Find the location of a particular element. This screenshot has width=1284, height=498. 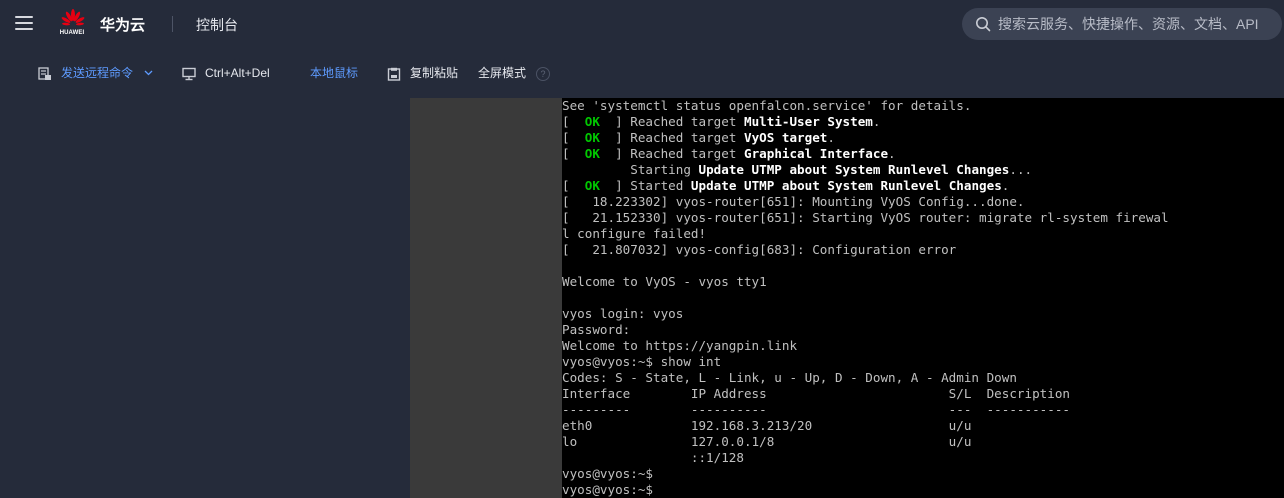

terminal-text: ::1/128 is located at coordinates (653, 457).